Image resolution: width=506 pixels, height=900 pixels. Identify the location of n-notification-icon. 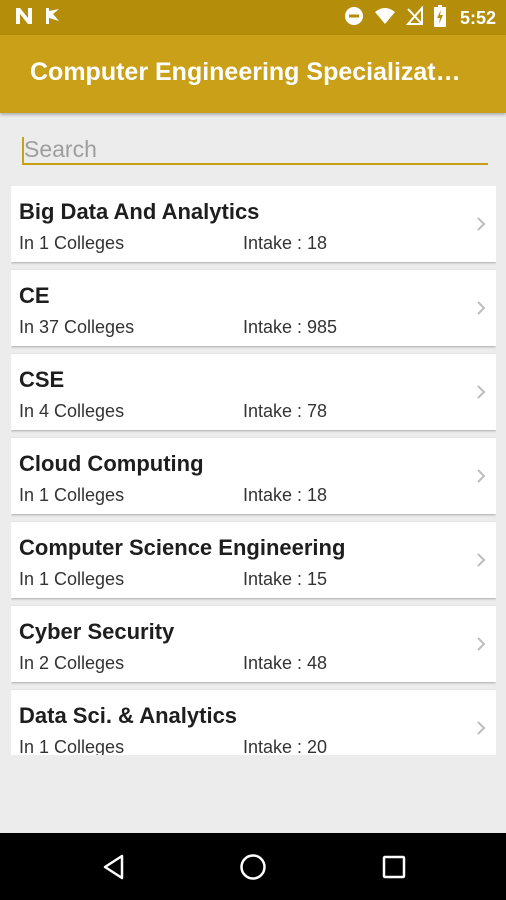
(24, 18).